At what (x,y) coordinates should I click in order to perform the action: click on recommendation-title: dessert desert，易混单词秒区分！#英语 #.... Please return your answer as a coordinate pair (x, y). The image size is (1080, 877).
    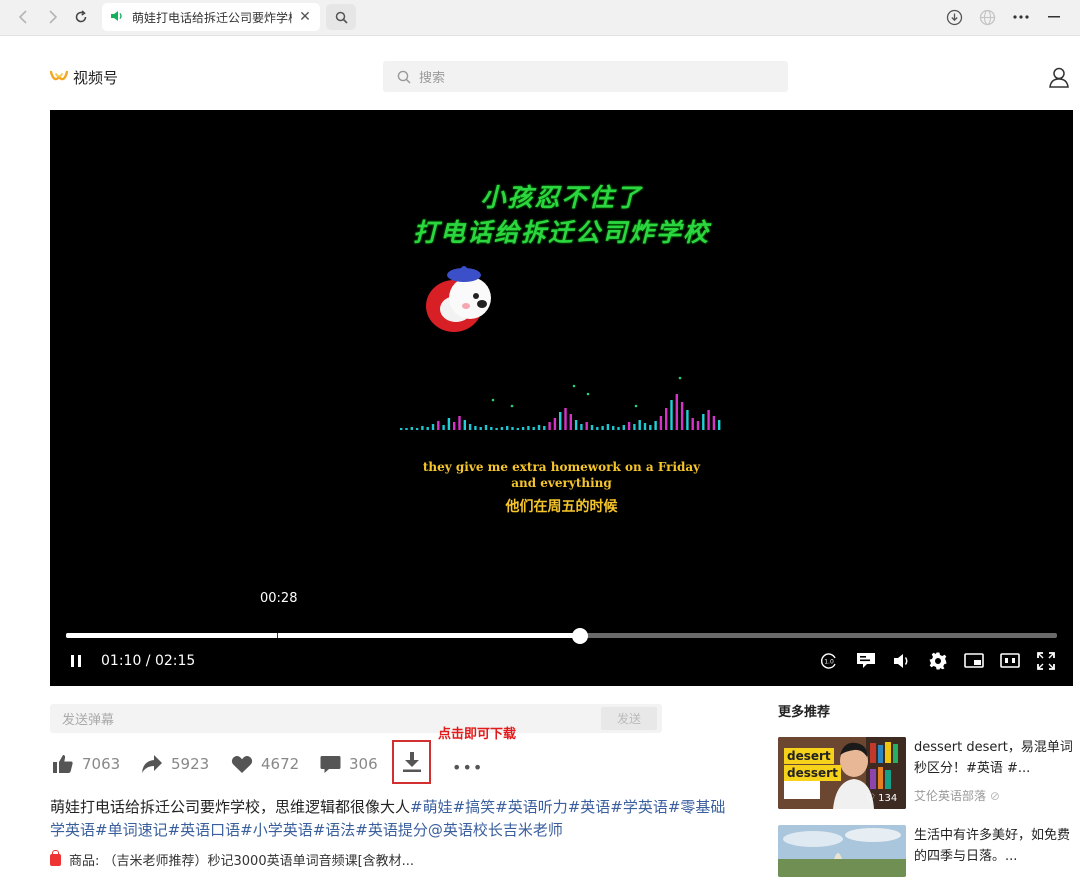
    Looking at the image, I should click on (994, 758).